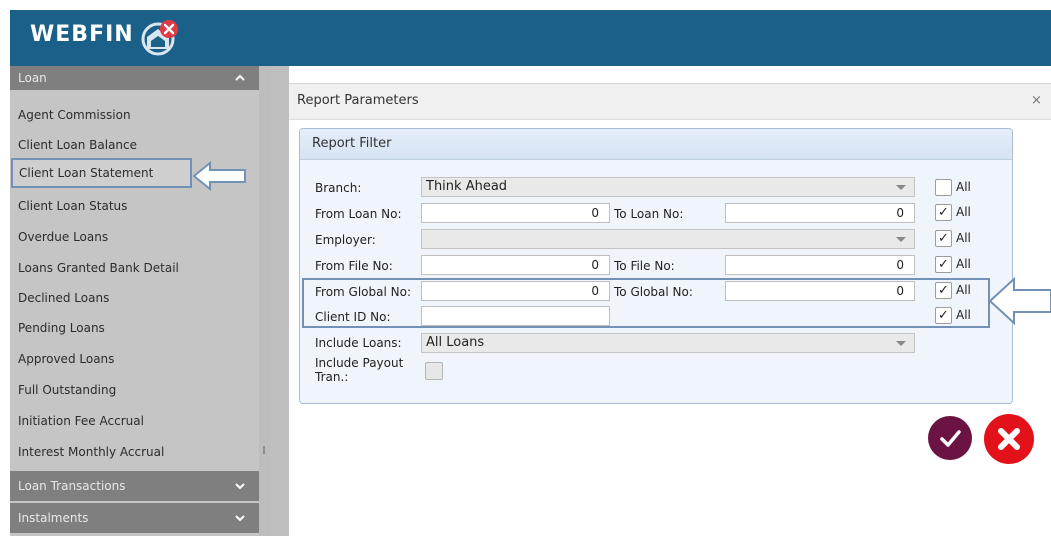 This screenshot has height=537, width=1051. I want to click on include-loans-label: Include Loans:, so click(358, 343).